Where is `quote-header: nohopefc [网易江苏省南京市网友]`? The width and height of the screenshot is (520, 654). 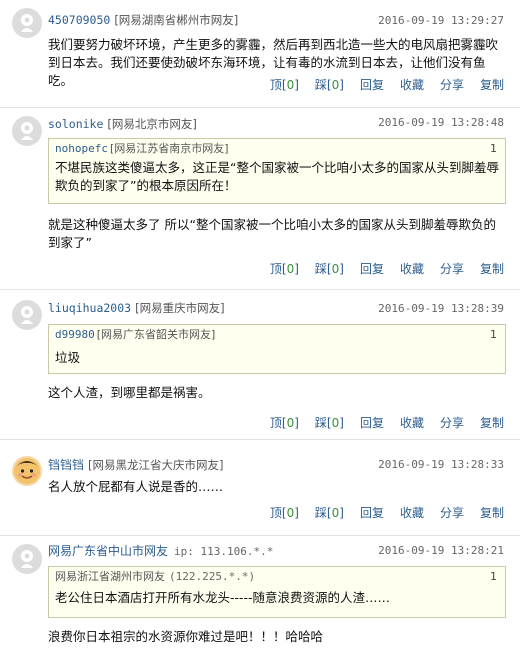
quote-header: nohopefc [网易江苏省南京市网友] is located at coordinates (277, 149).